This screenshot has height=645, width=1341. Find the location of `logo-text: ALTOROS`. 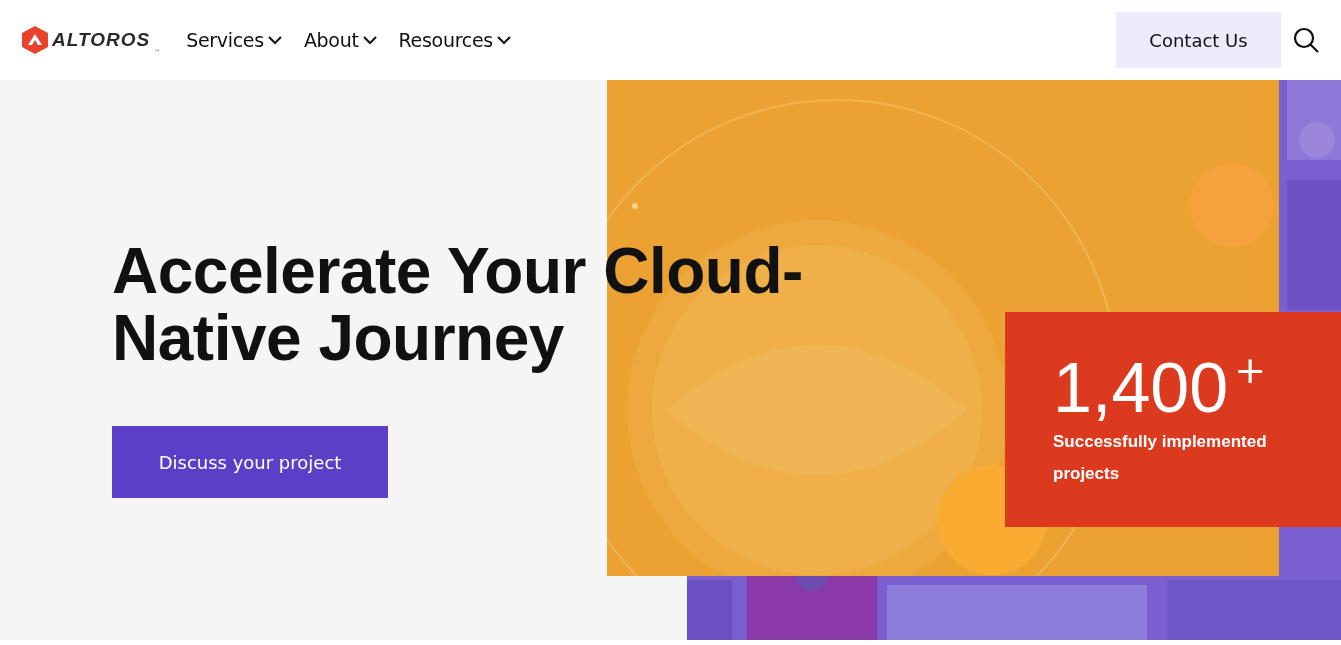

logo-text: ALTOROS is located at coordinates (101, 40).